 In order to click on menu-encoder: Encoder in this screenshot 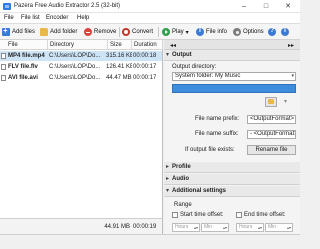, I will do `click(57, 18)`.